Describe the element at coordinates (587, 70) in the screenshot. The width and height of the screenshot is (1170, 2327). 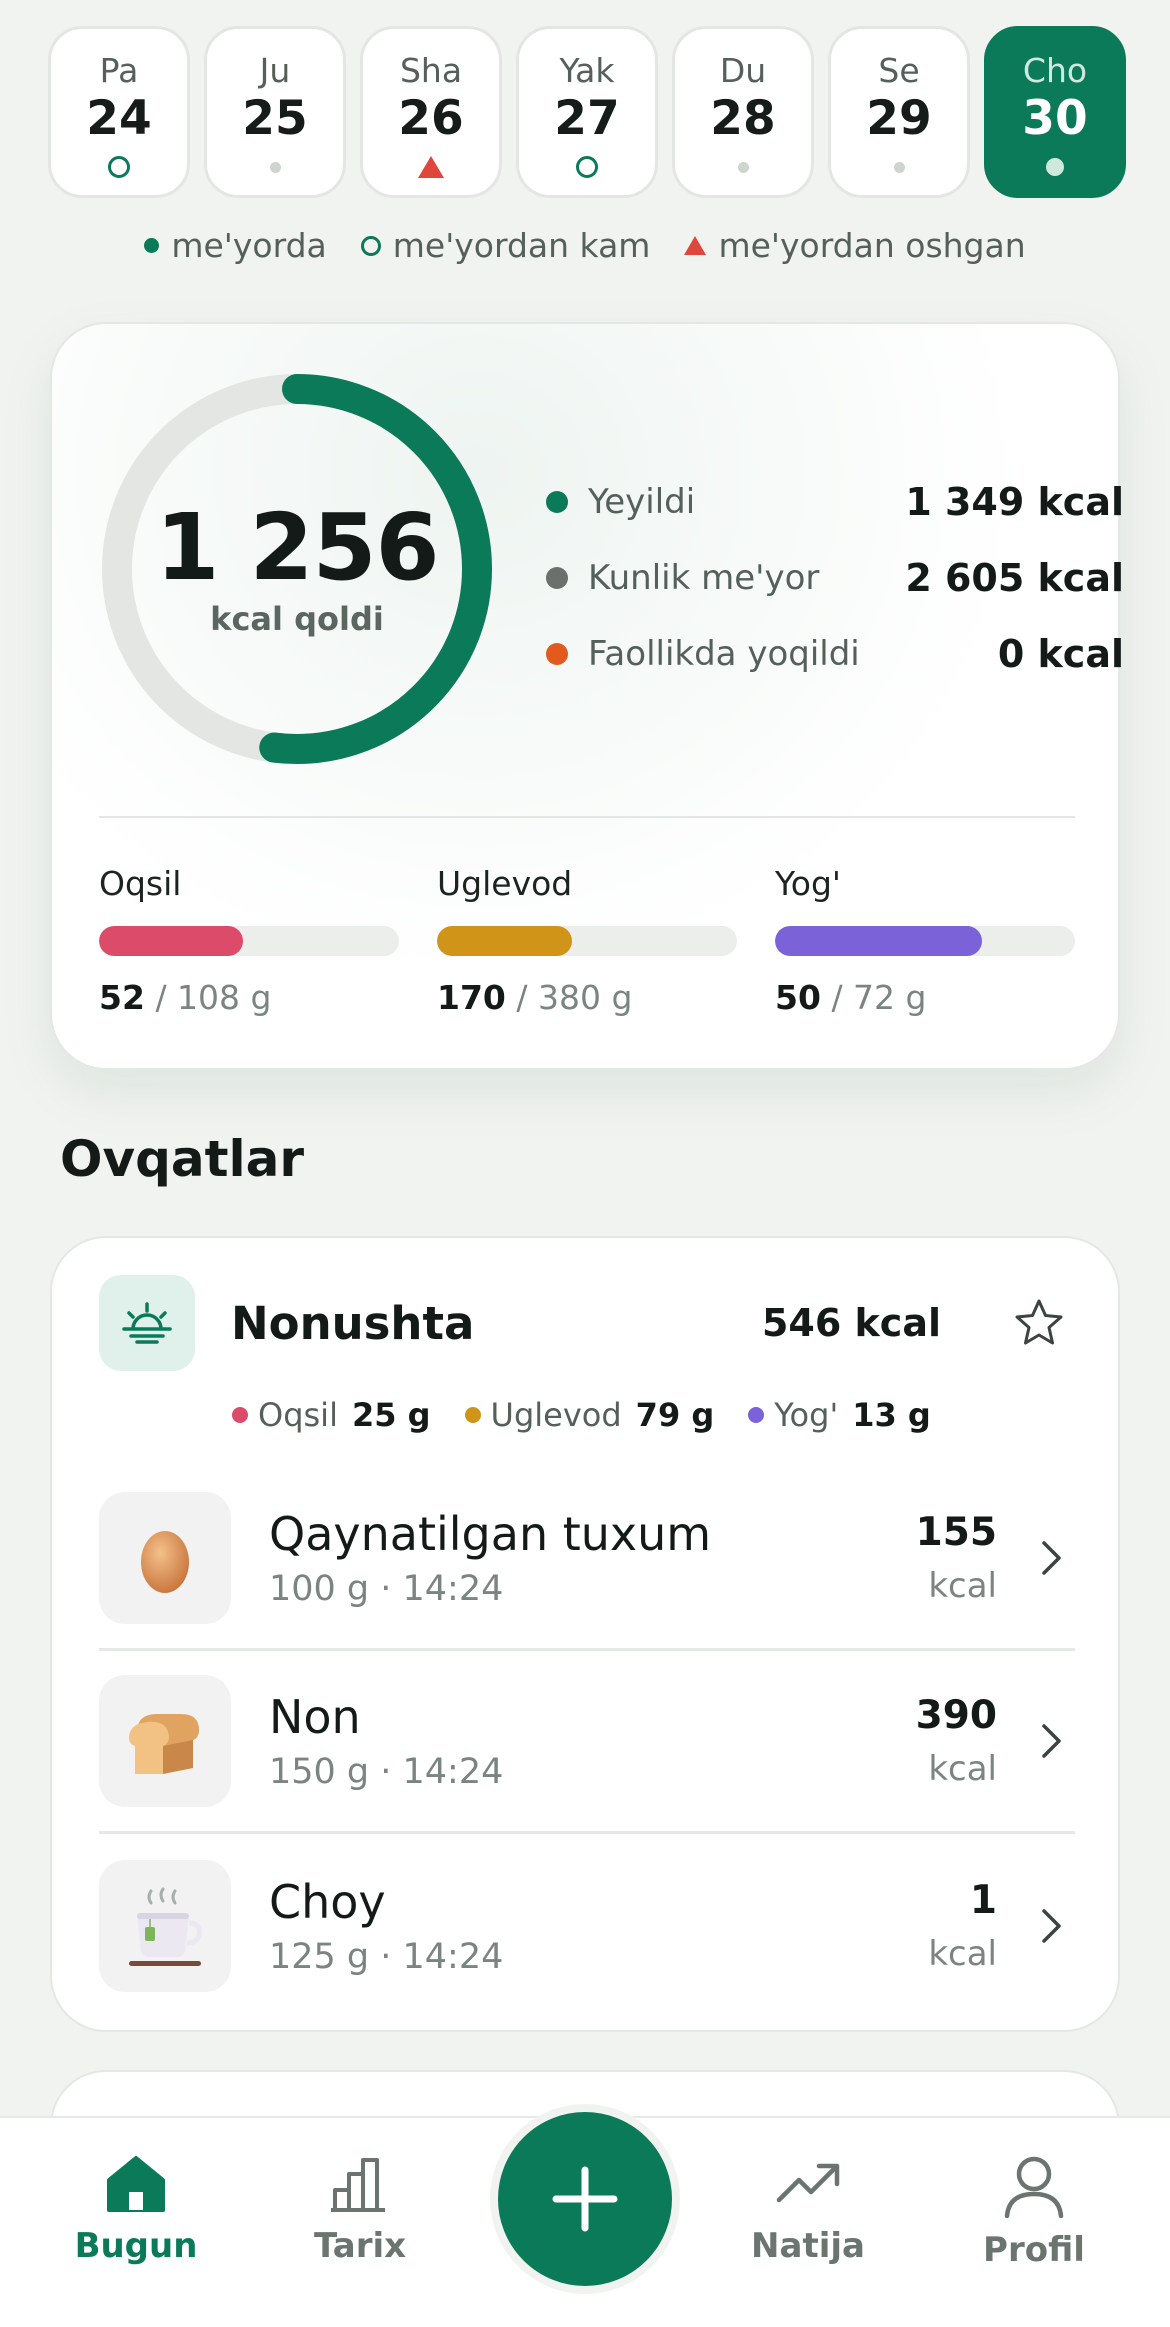
I see `day-name: Yak` at that location.